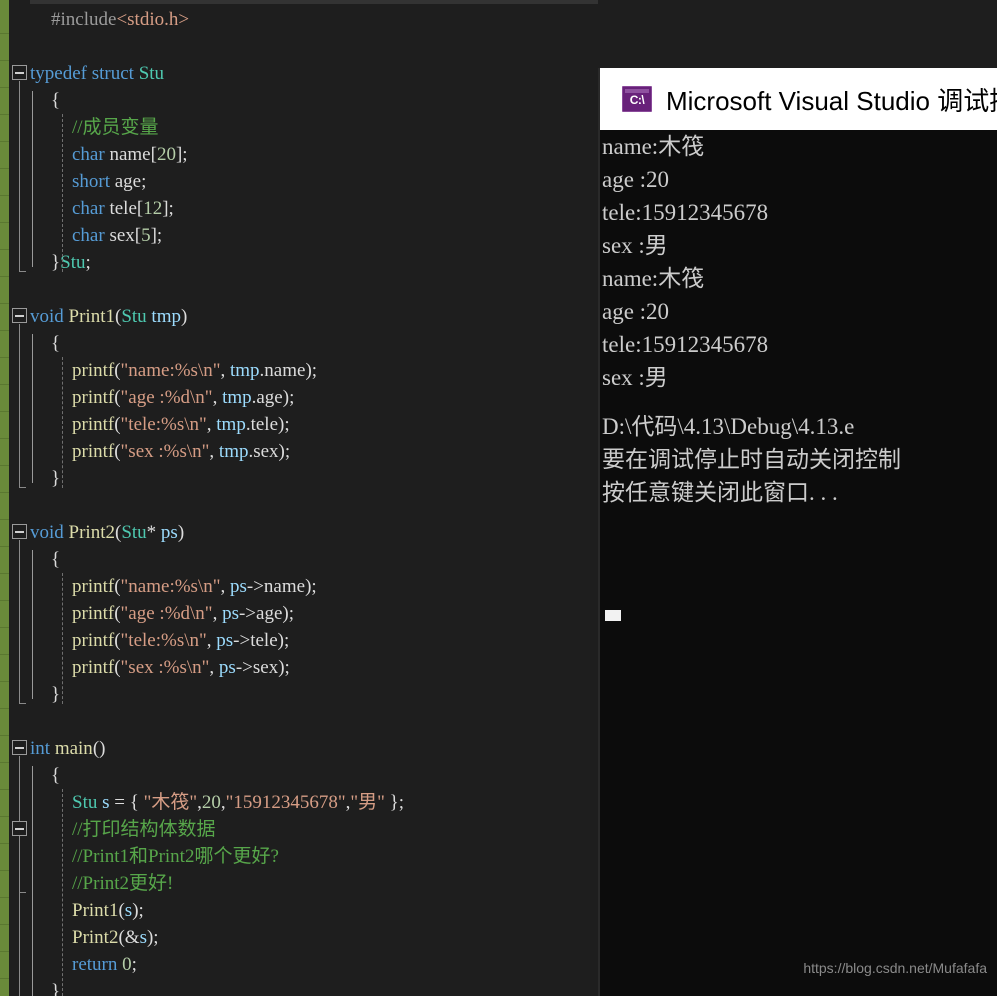  I want to click on code-line: }Stu;, so click(71, 262).